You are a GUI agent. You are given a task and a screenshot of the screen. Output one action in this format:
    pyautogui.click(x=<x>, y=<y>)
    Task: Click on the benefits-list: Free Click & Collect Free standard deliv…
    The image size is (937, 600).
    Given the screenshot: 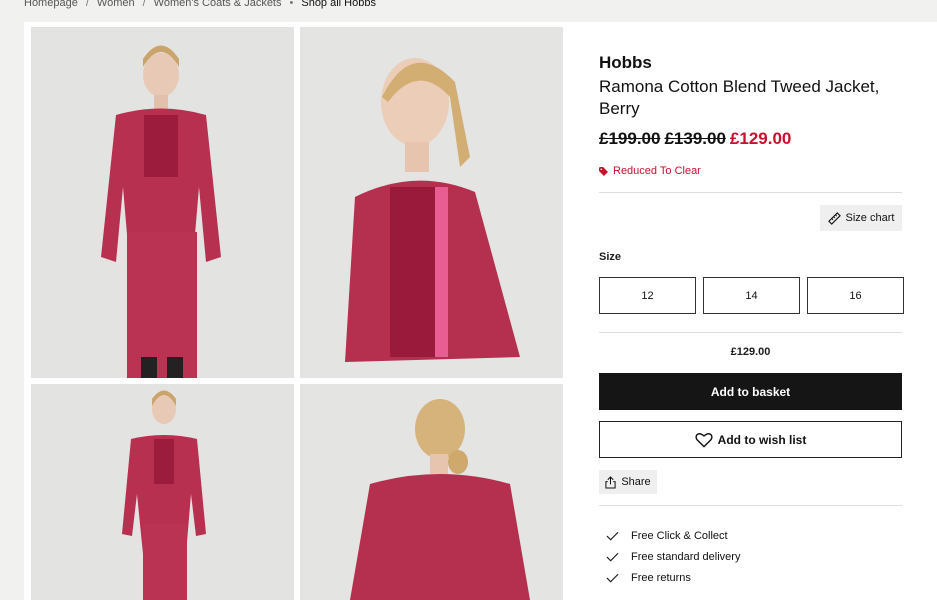 What is the action you would take?
    pyautogui.click(x=673, y=556)
    